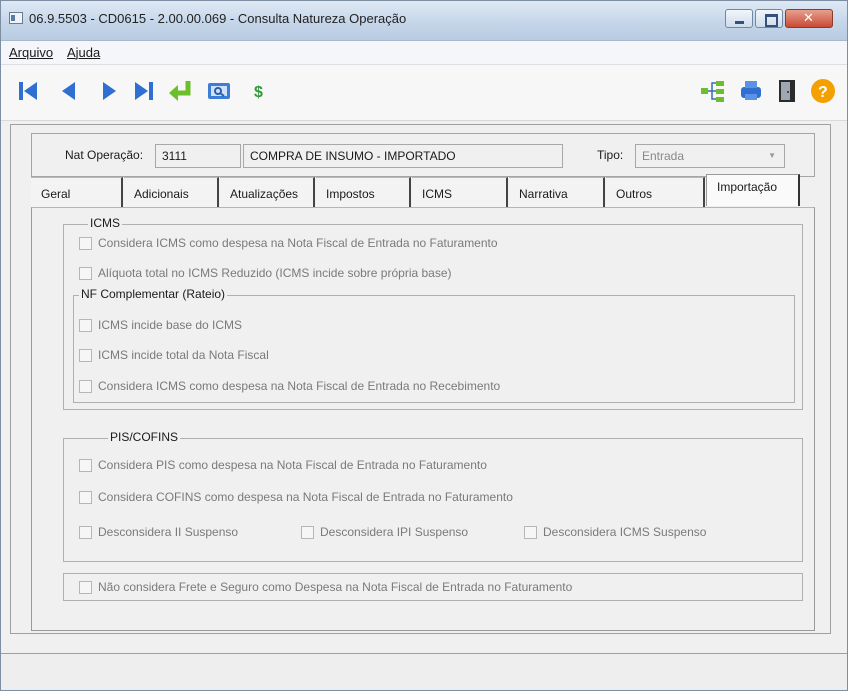 The image size is (848, 691). I want to click on nf-option-row: ICMS incide base do ICMS, so click(160, 325).